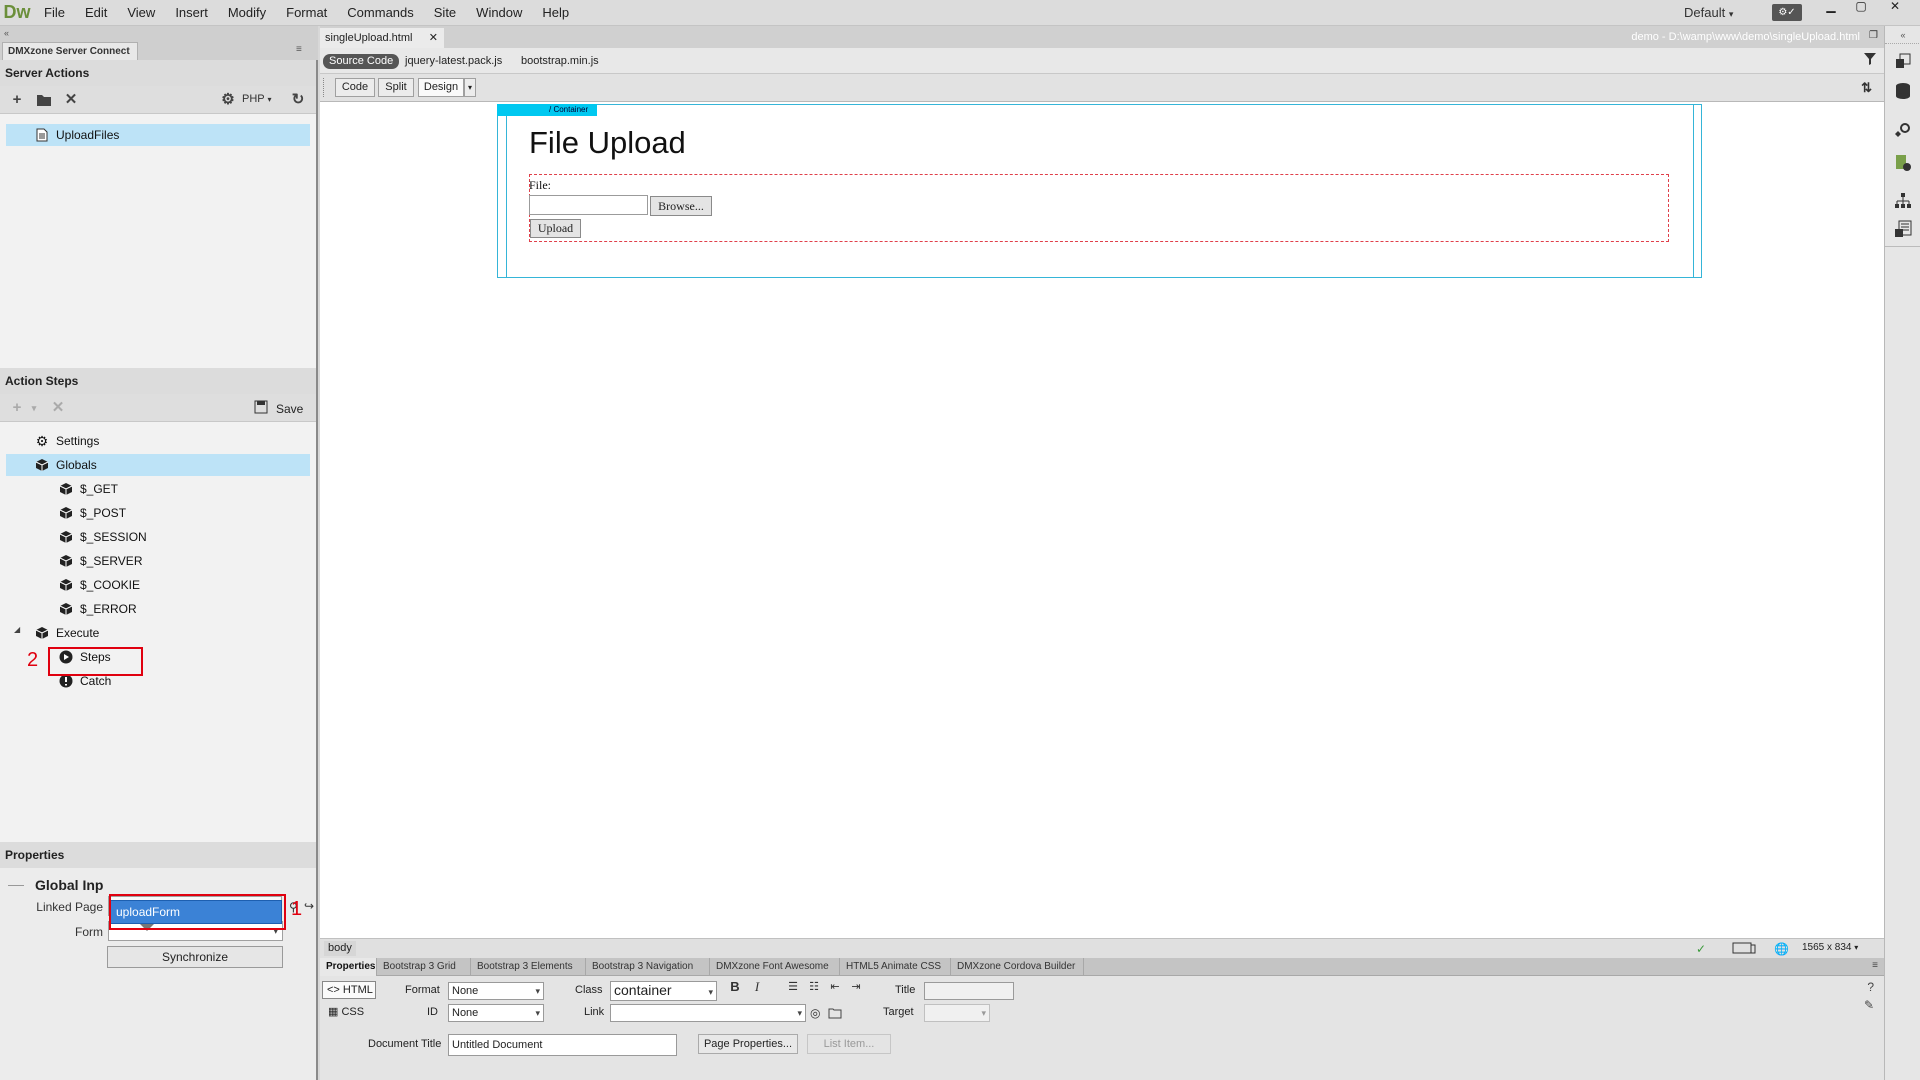 This screenshot has width=1920, height=1080. What do you see at coordinates (815, 1013) in the screenshot?
I see `point-to-file-icon: ◎` at bounding box center [815, 1013].